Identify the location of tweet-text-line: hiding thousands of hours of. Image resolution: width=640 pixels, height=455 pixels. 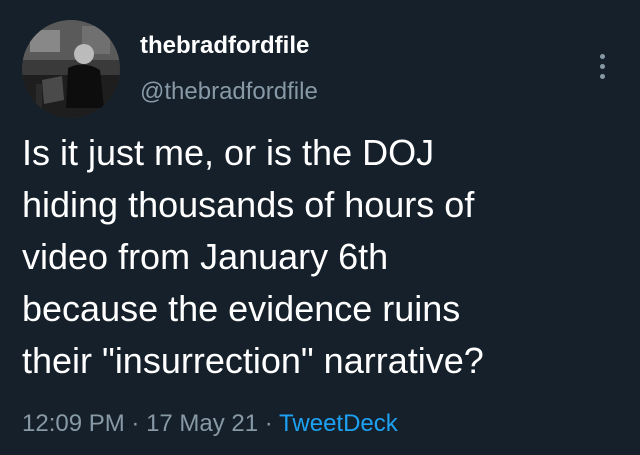
(248, 204).